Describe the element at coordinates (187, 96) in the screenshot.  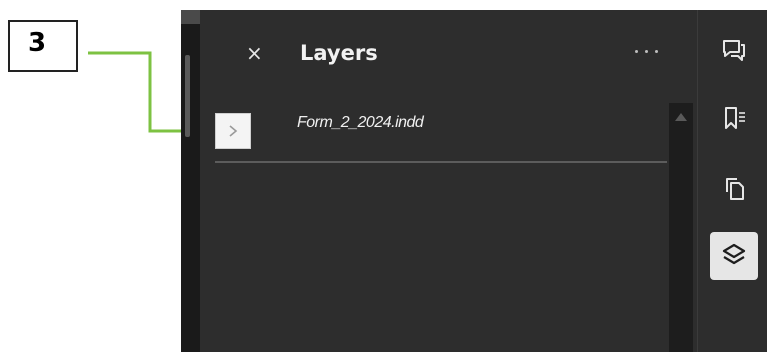
I see `left-scrollbar-thumb` at that location.